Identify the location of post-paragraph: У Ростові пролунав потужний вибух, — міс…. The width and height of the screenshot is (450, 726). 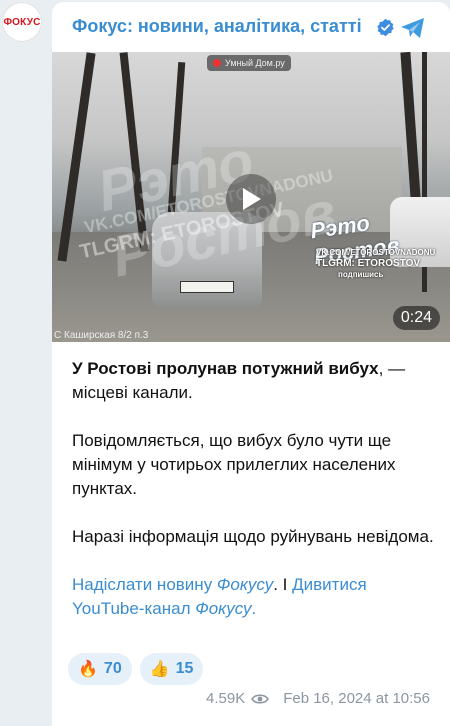
(253, 381).